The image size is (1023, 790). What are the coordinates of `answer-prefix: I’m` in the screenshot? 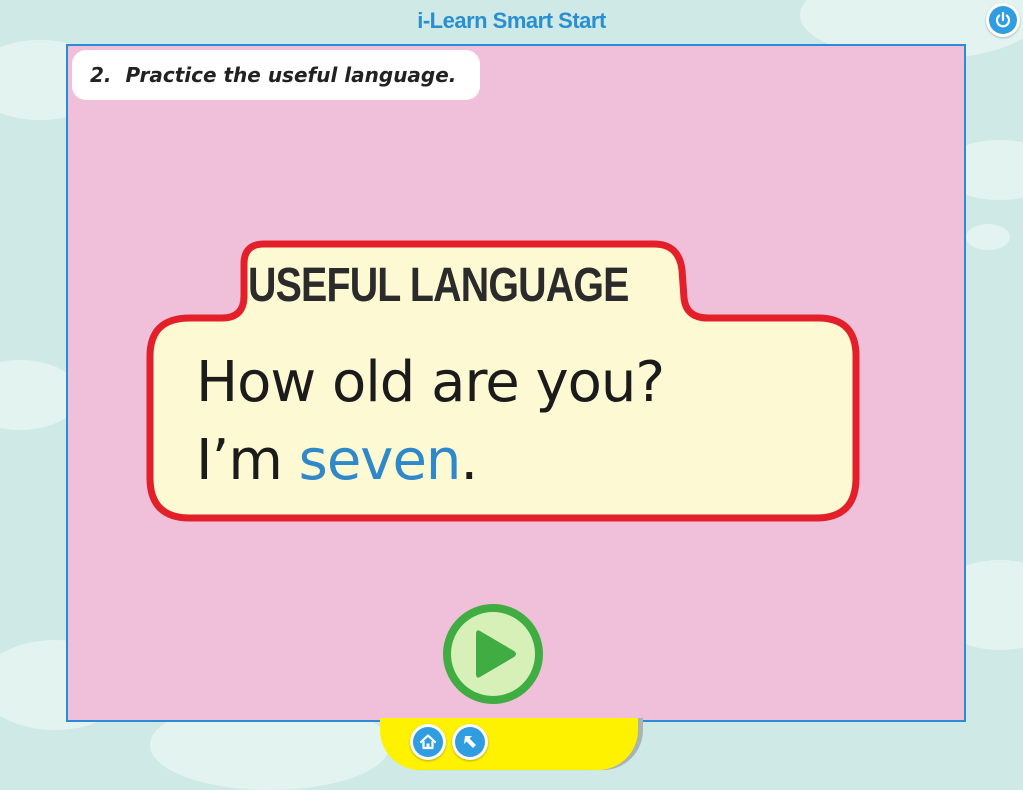 It's located at (247, 460).